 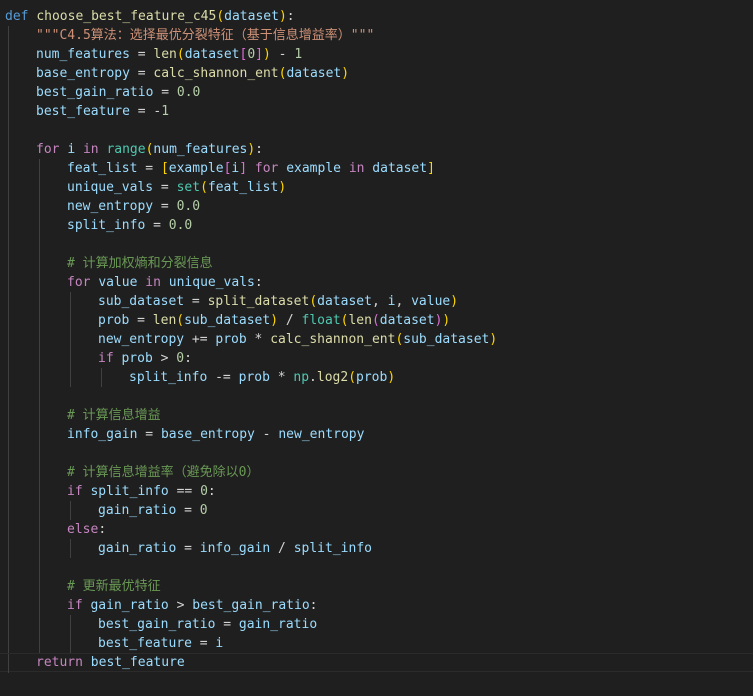 I want to click on code-line: """C4.5算法：选择最优分裂特征（基于信息增益率）""", so click(x=376, y=35).